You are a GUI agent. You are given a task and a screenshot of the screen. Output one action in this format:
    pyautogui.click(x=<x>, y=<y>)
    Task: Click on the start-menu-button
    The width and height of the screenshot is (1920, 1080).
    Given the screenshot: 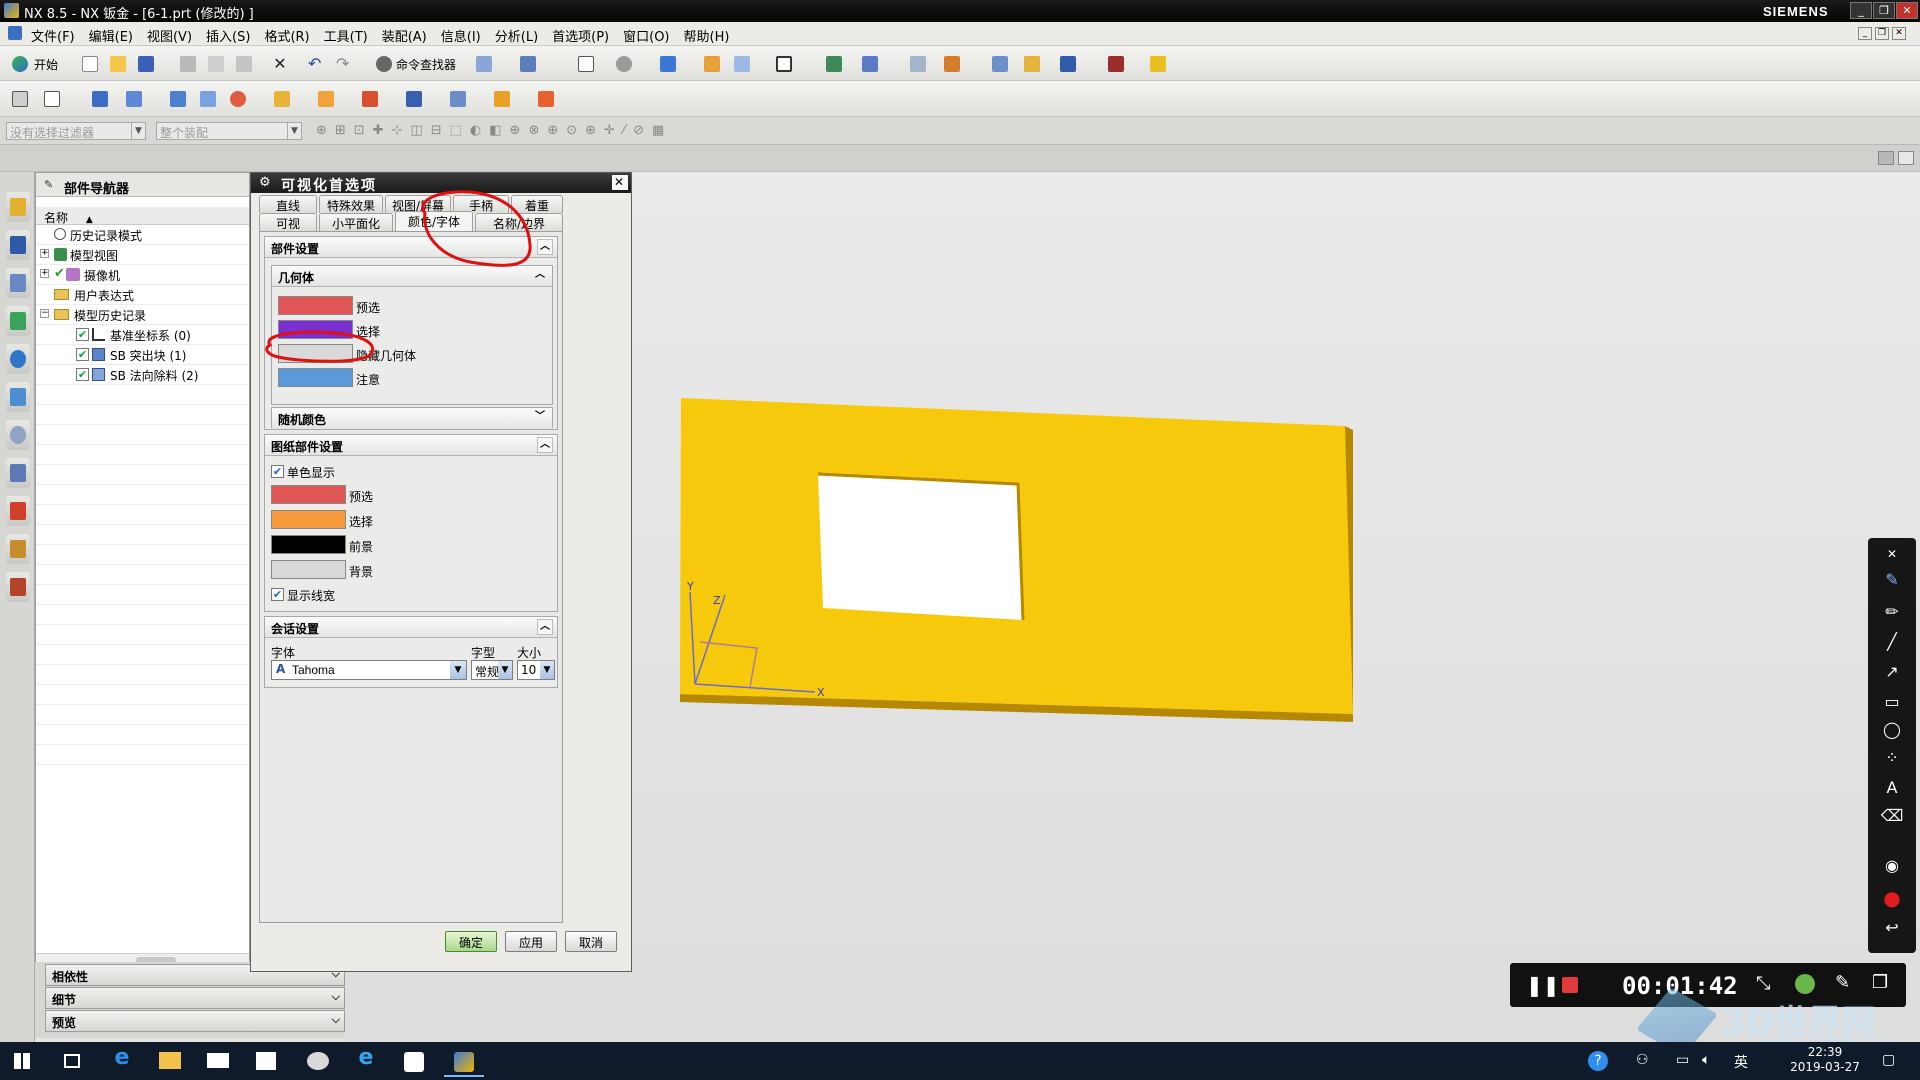 What is the action you would take?
    pyautogui.click(x=22, y=1061)
    